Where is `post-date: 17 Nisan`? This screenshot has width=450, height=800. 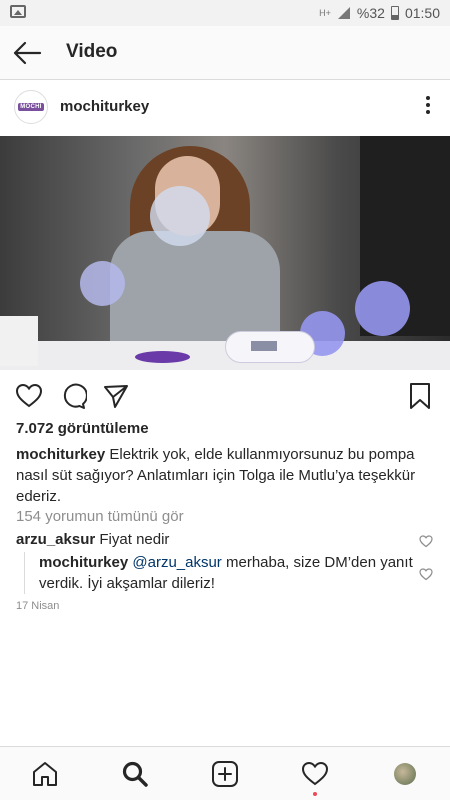
post-date: 17 Nisan is located at coordinates (38, 606).